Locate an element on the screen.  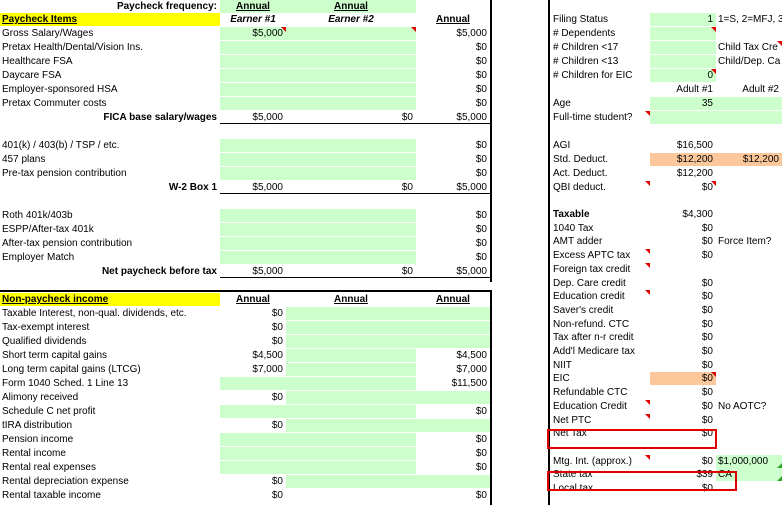
age-adult2-input is located at coordinates (749, 103).